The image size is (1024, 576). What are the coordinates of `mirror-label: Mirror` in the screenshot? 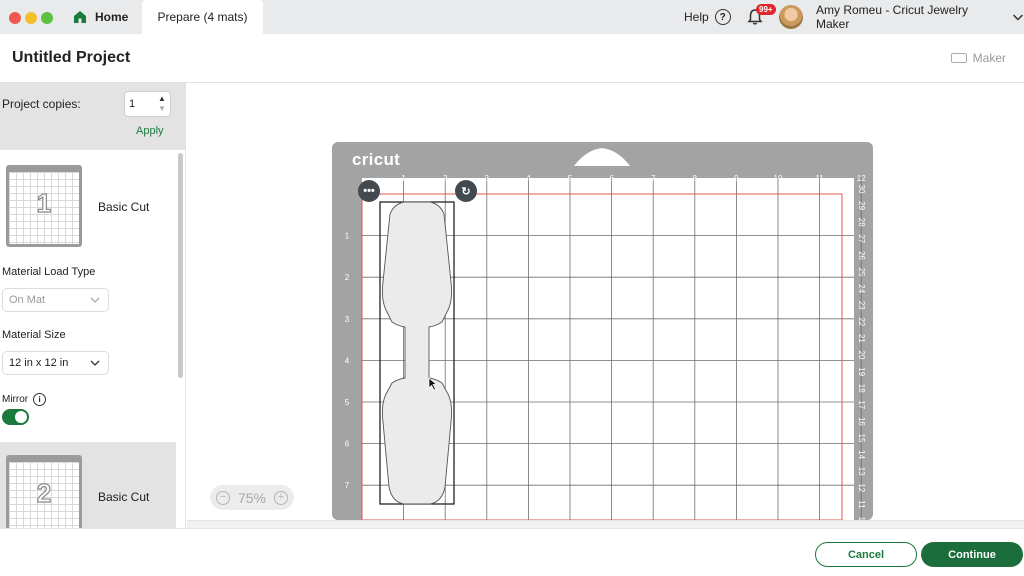 It's located at (15, 399).